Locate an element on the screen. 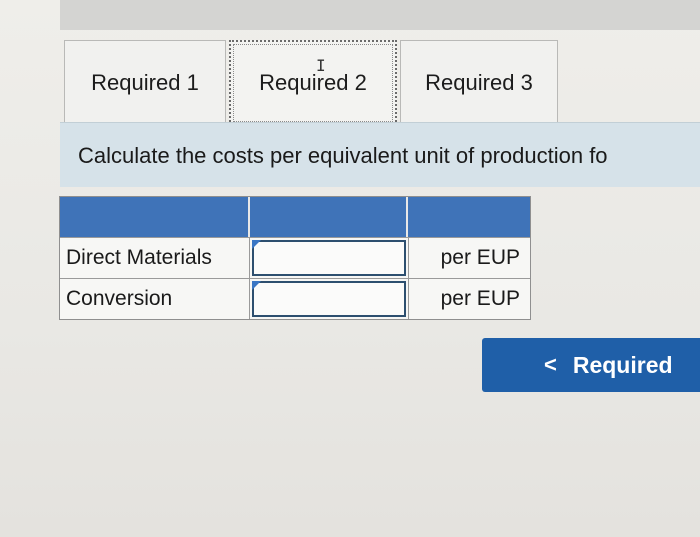 This screenshot has width=700, height=537. text-cursor-icon: I is located at coordinates (321, 65).